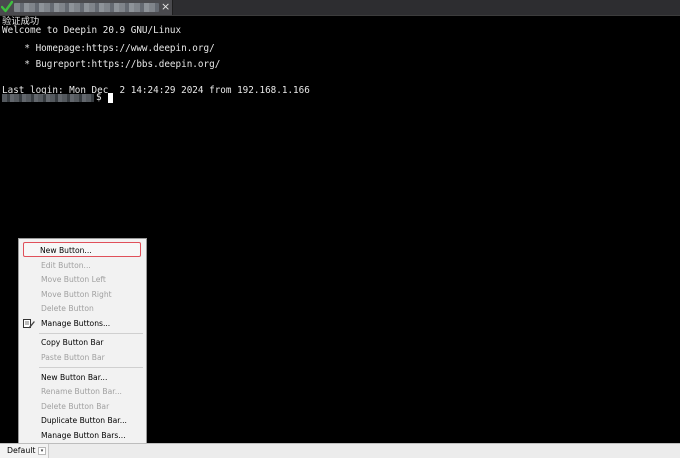  What do you see at coordinates (29, 324) in the screenshot?
I see `edit-buttons-icon` at bounding box center [29, 324].